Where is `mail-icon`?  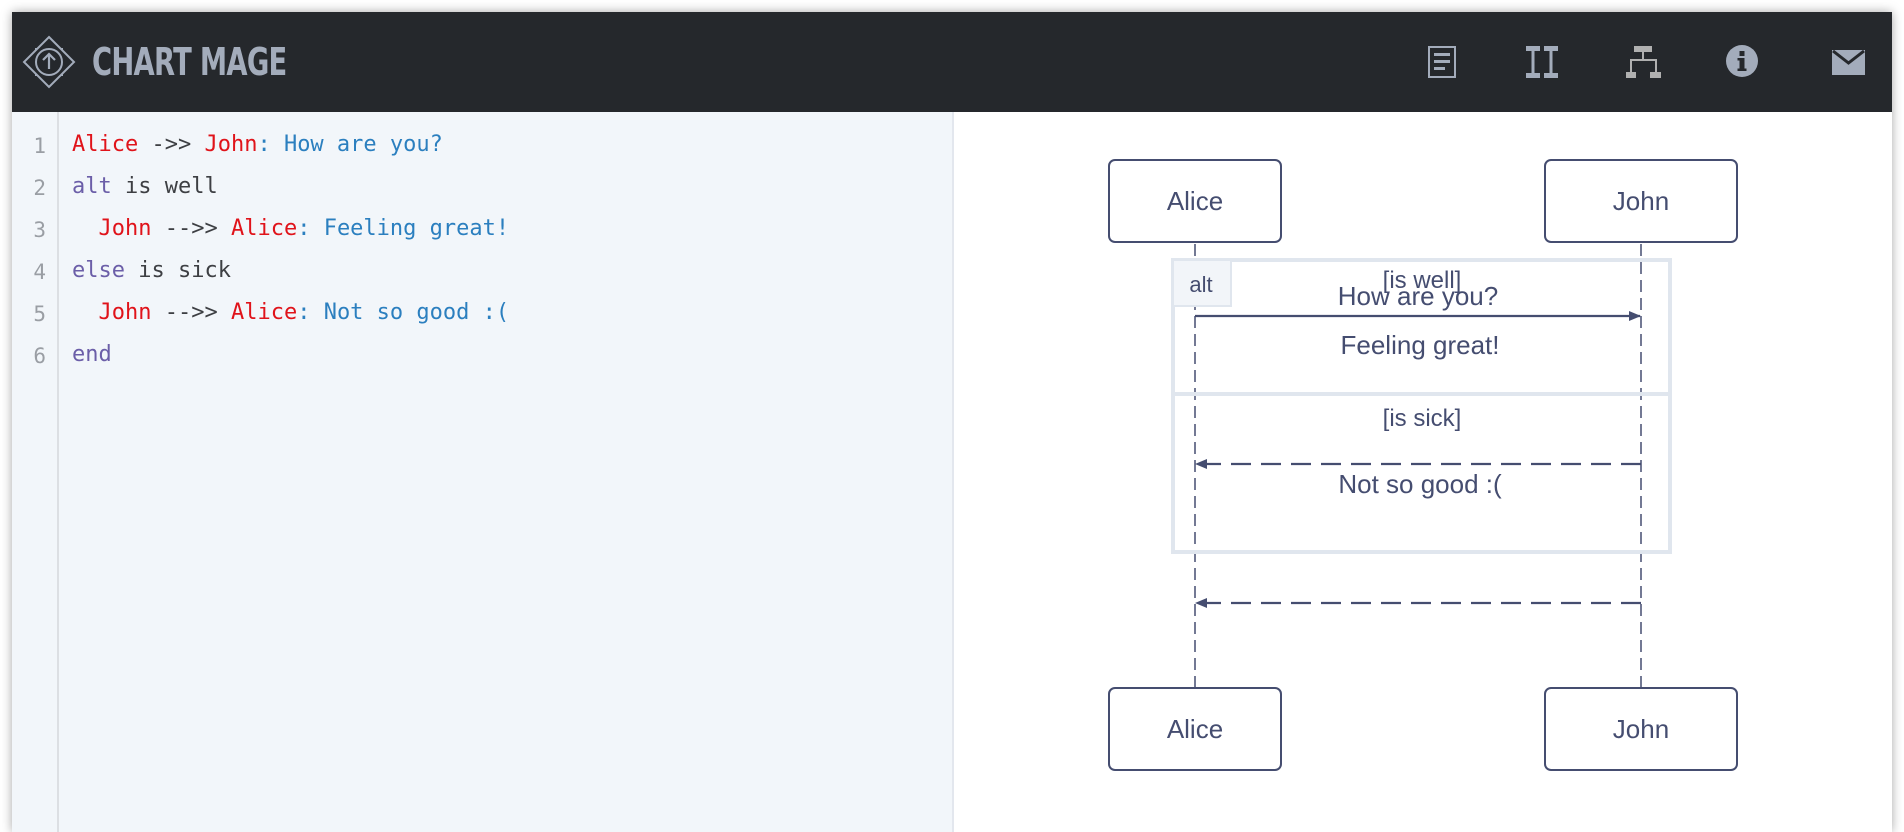
mail-icon is located at coordinates (1848, 62).